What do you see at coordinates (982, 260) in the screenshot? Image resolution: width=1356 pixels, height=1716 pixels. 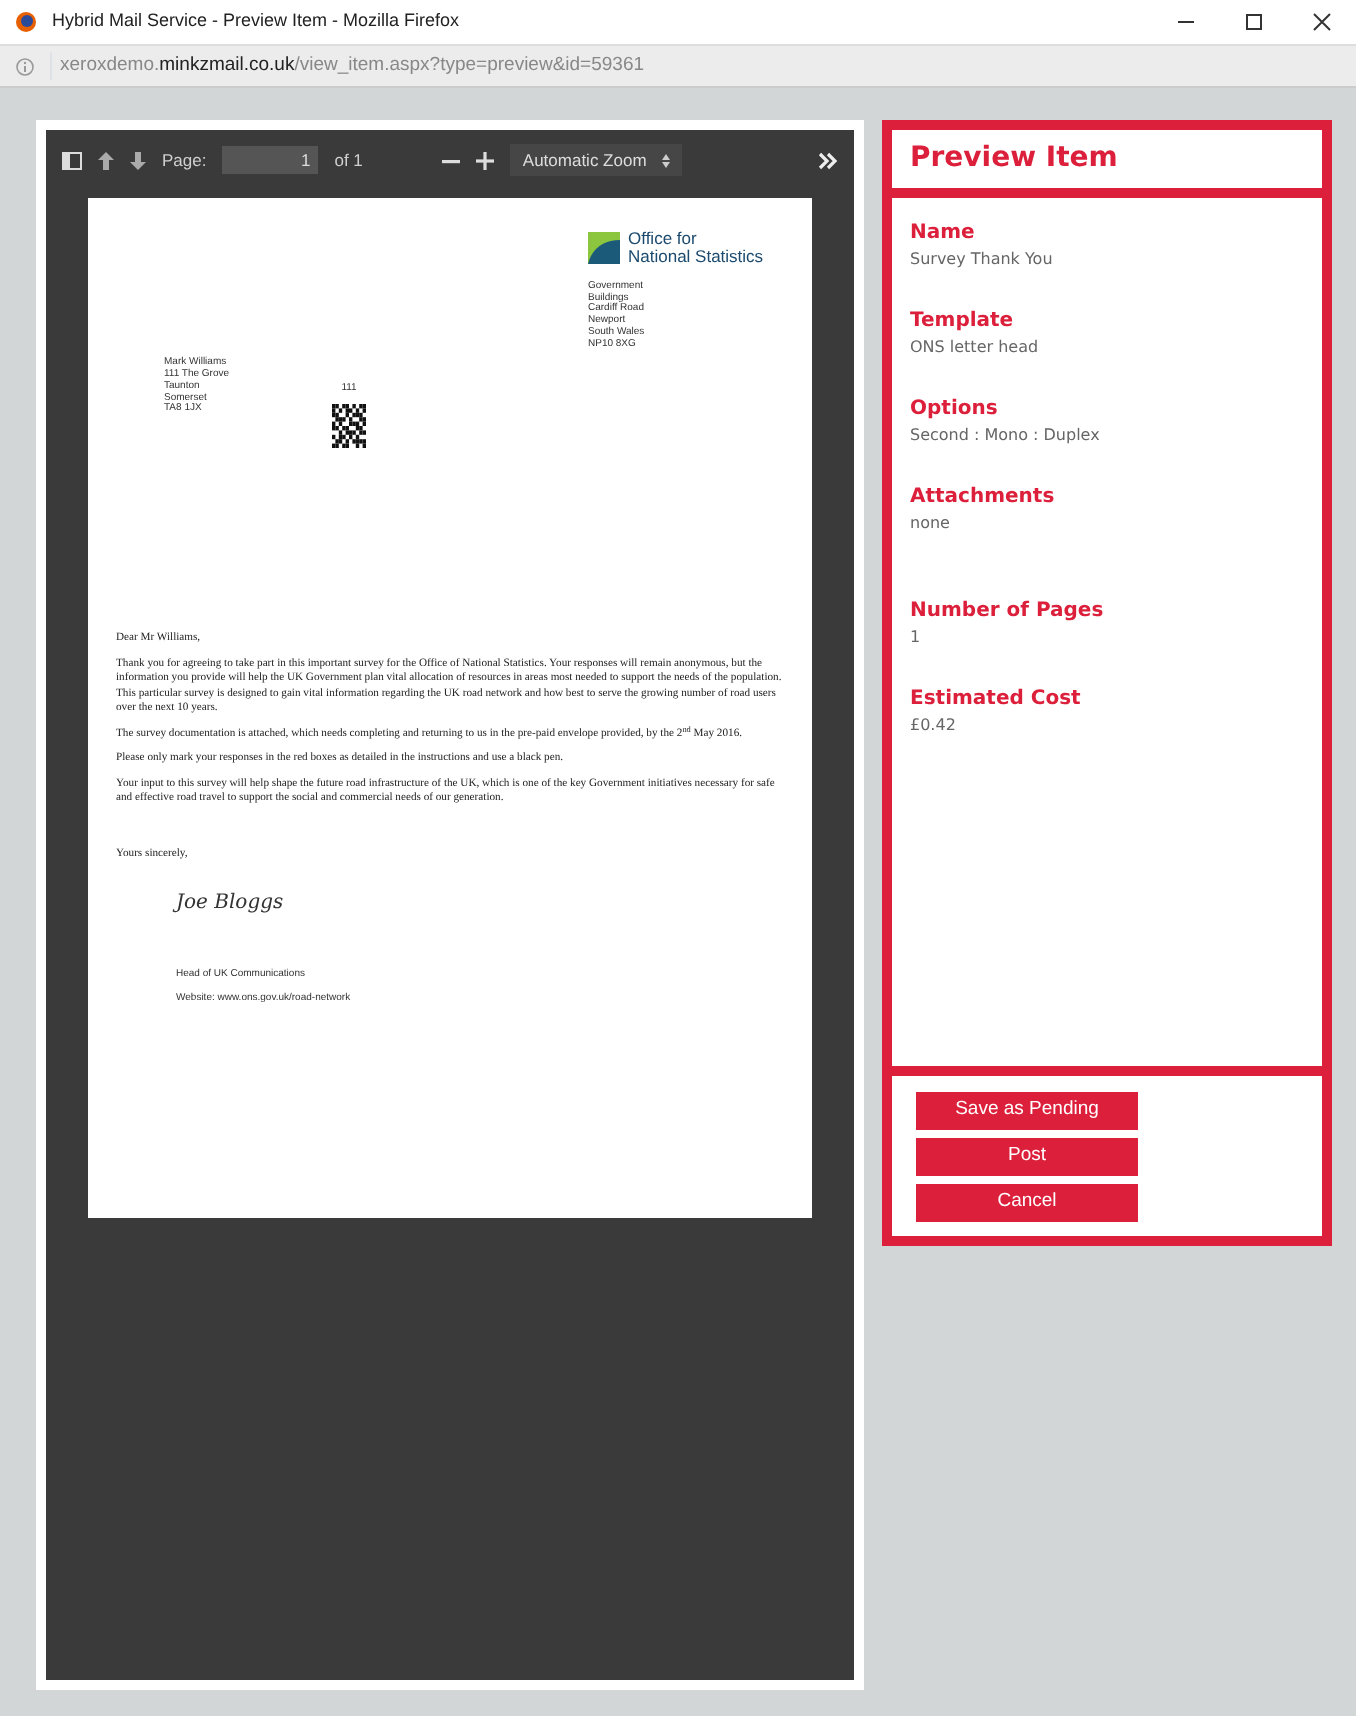 I see `field-value: Survey Thank You` at bounding box center [982, 260].